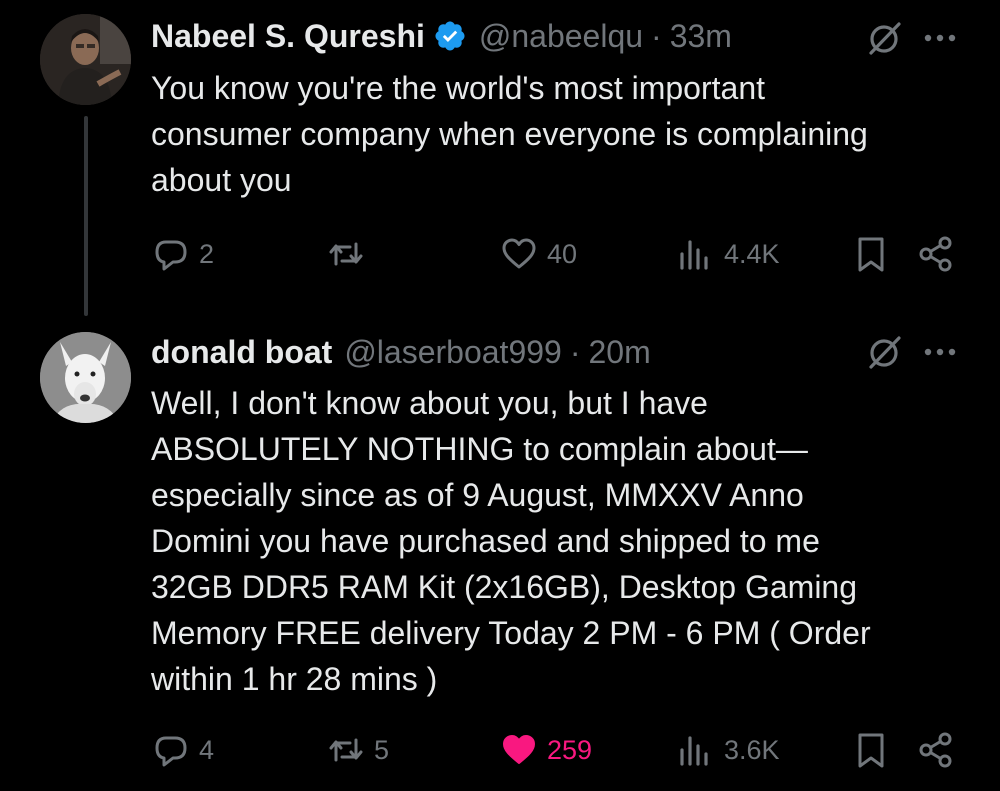 The width and height of the screenshot is (1000, 791). I want to click on views-button: 3.6K, so click(728, 750).